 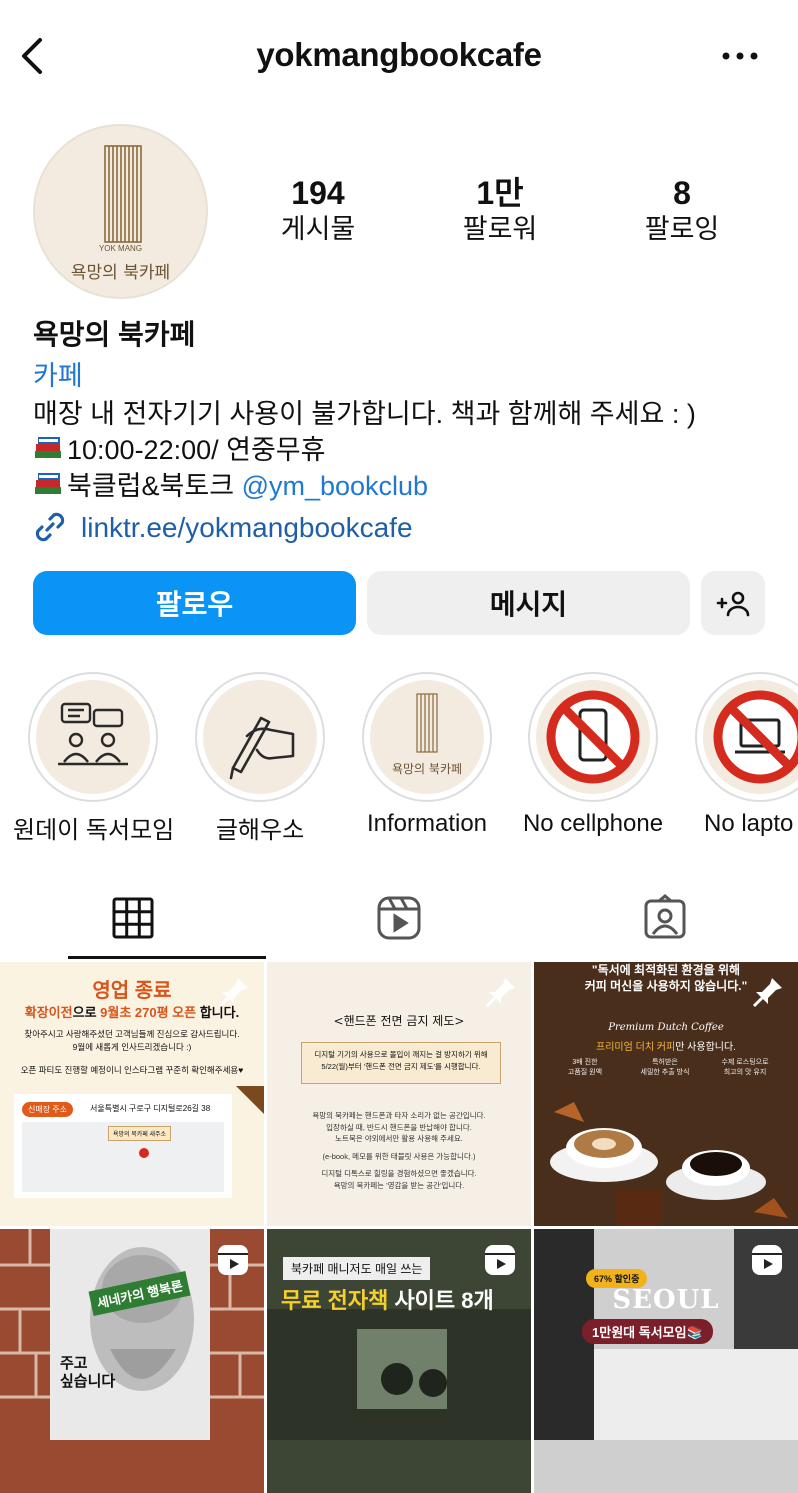 What do you see at coordinates (585, 1072) in the screenshot?
I see `feature-line: 고품질 원액` at bounding box center [585, 1072].